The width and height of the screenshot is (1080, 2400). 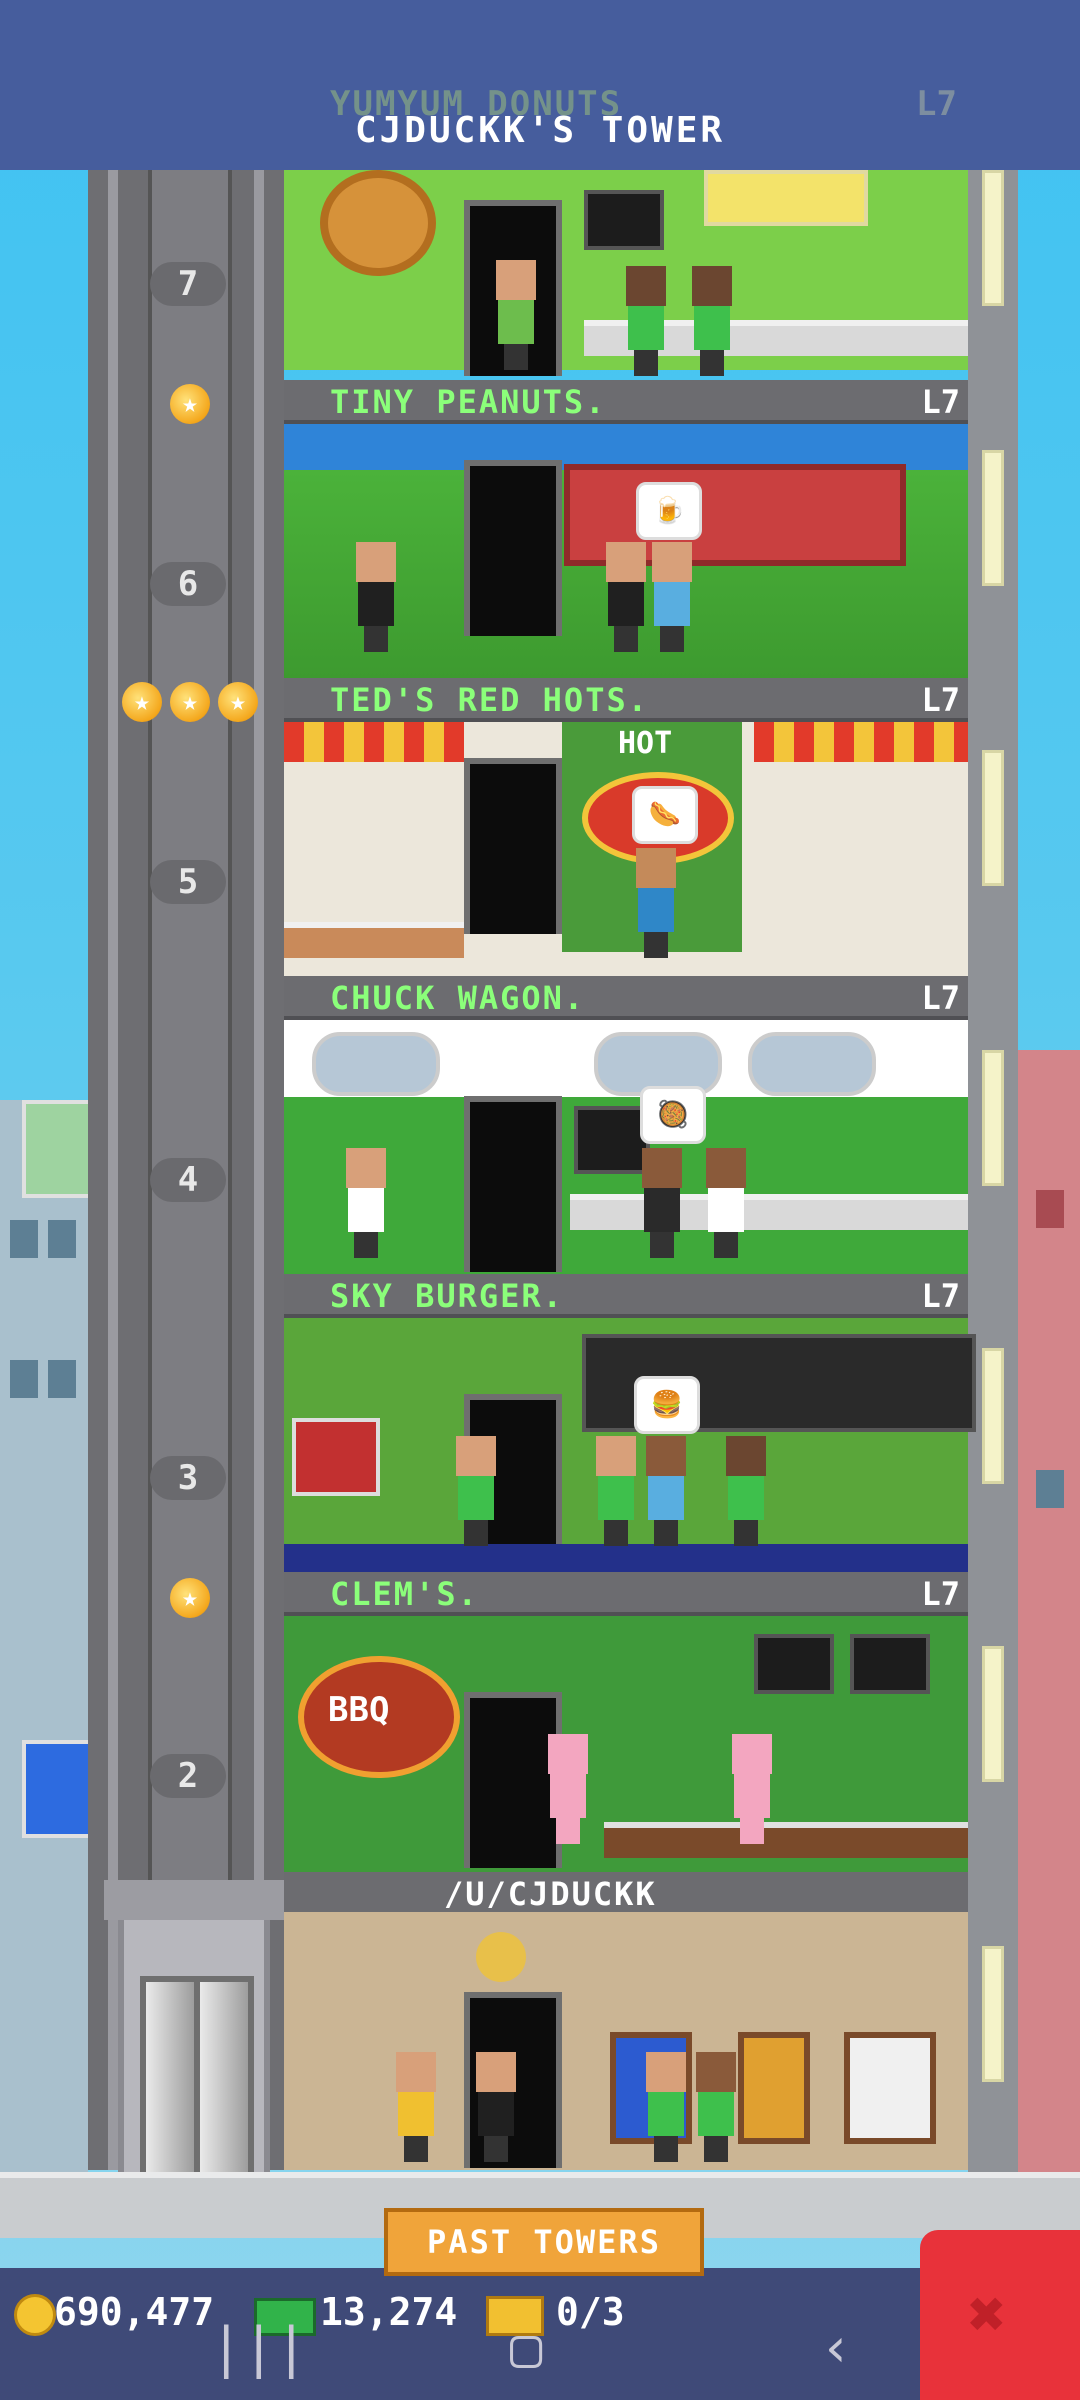 I want to click on elevator-floor-number-4: 4, so click(x=188, y=1180).